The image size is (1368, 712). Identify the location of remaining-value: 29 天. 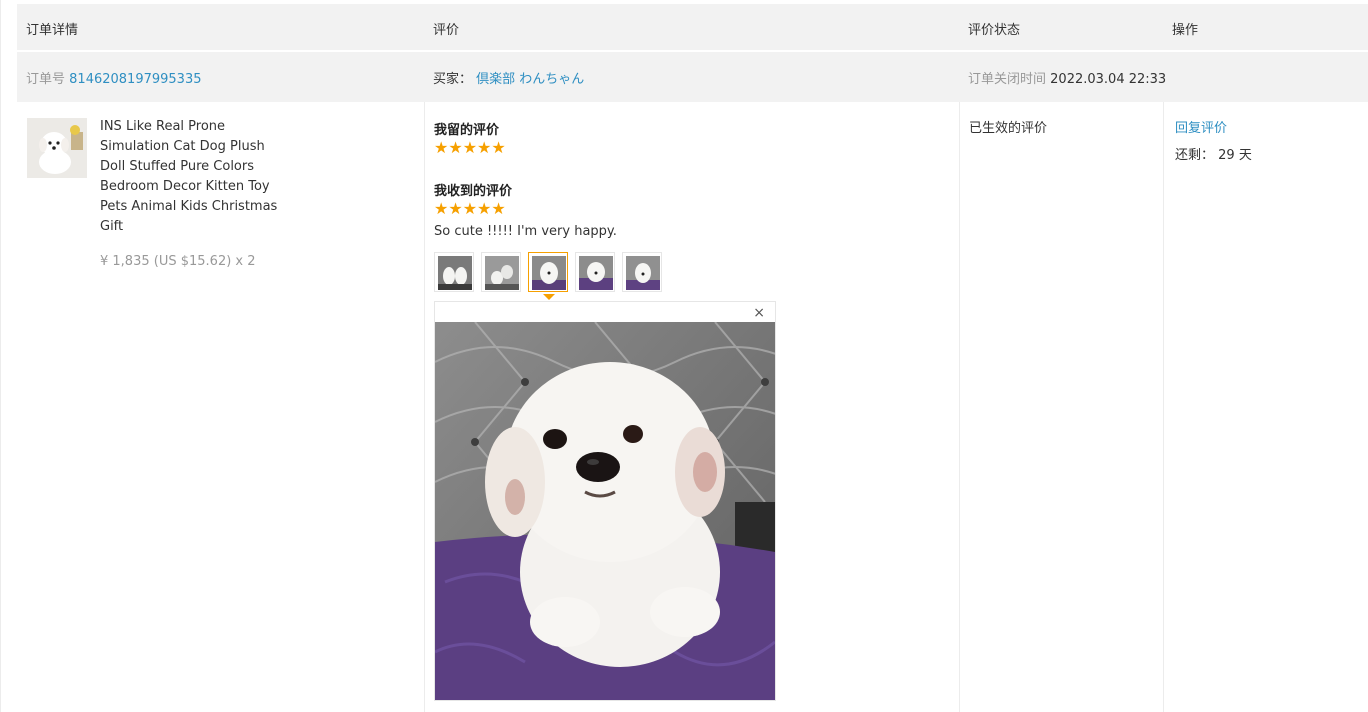
(1235, 155).